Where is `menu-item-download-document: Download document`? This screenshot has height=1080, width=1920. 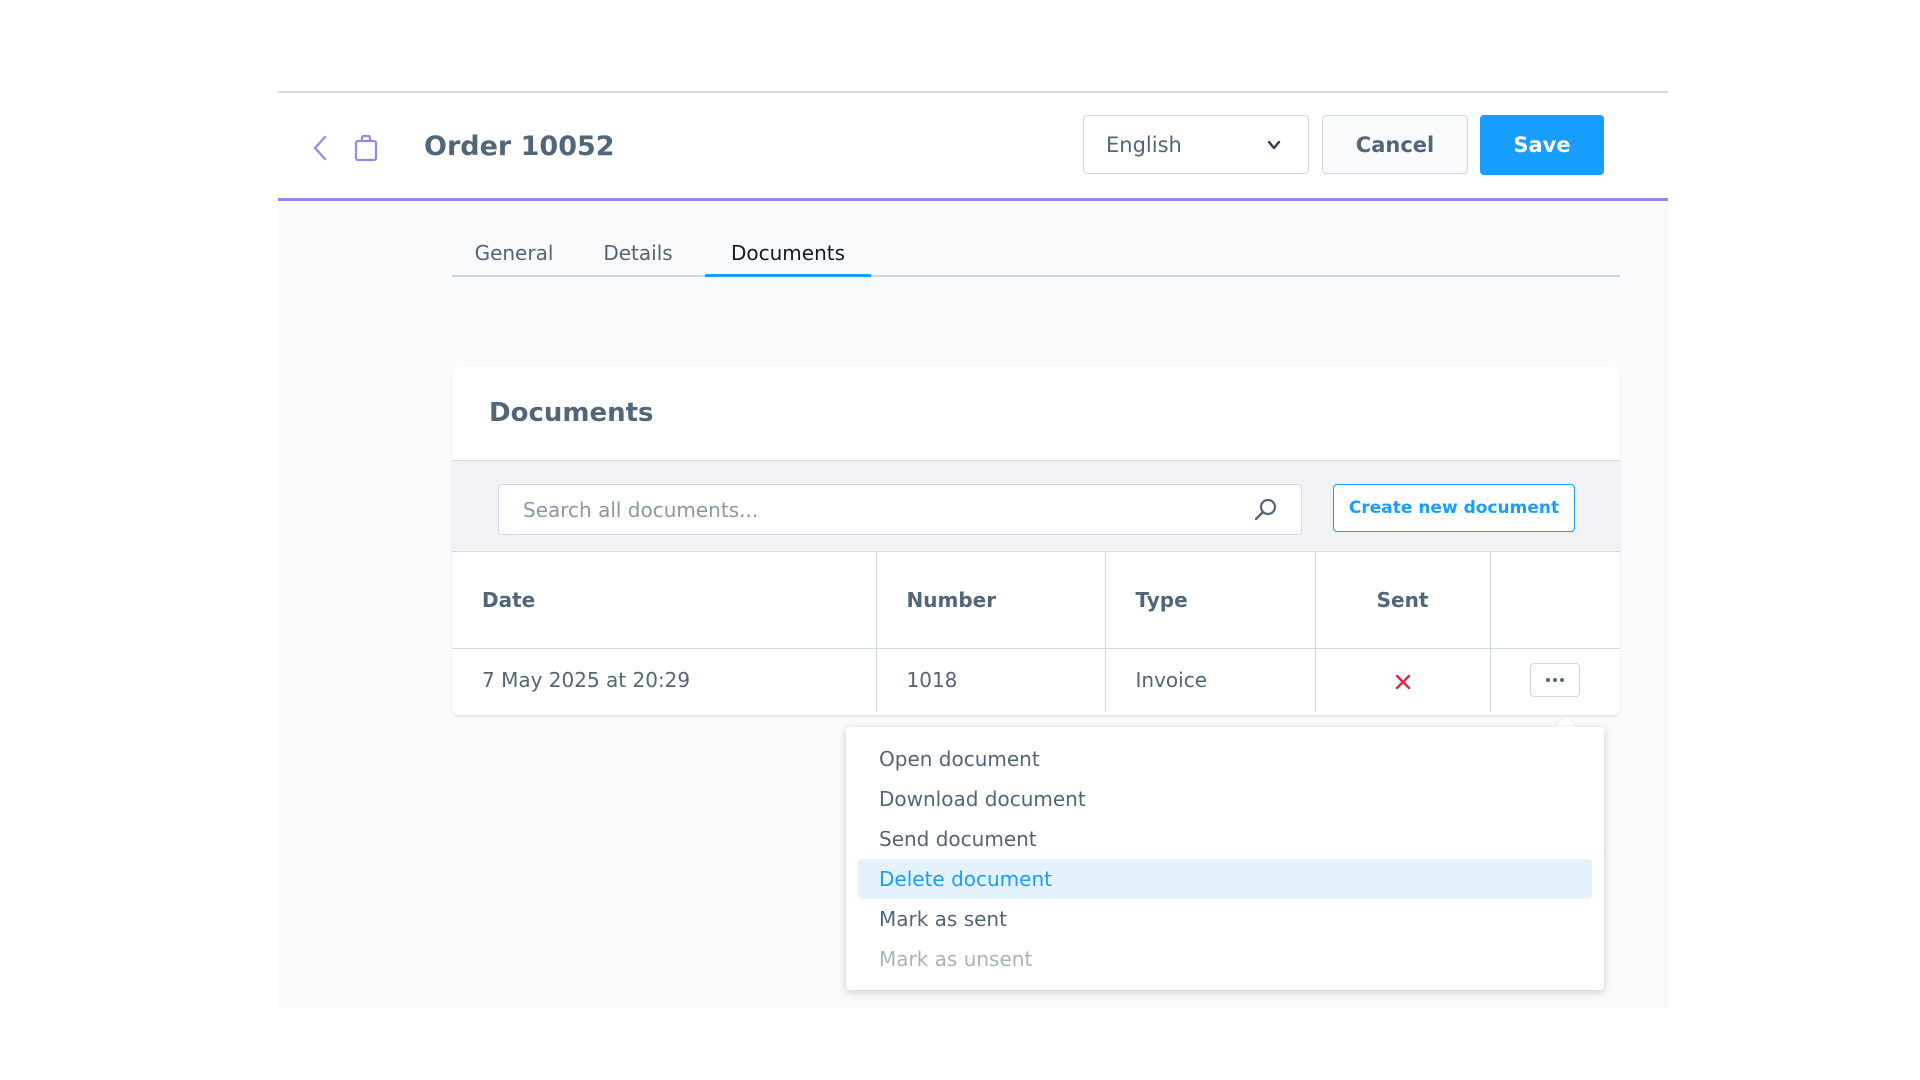 menu-item-download-document: Download document is located at coordinates (1225, 799).